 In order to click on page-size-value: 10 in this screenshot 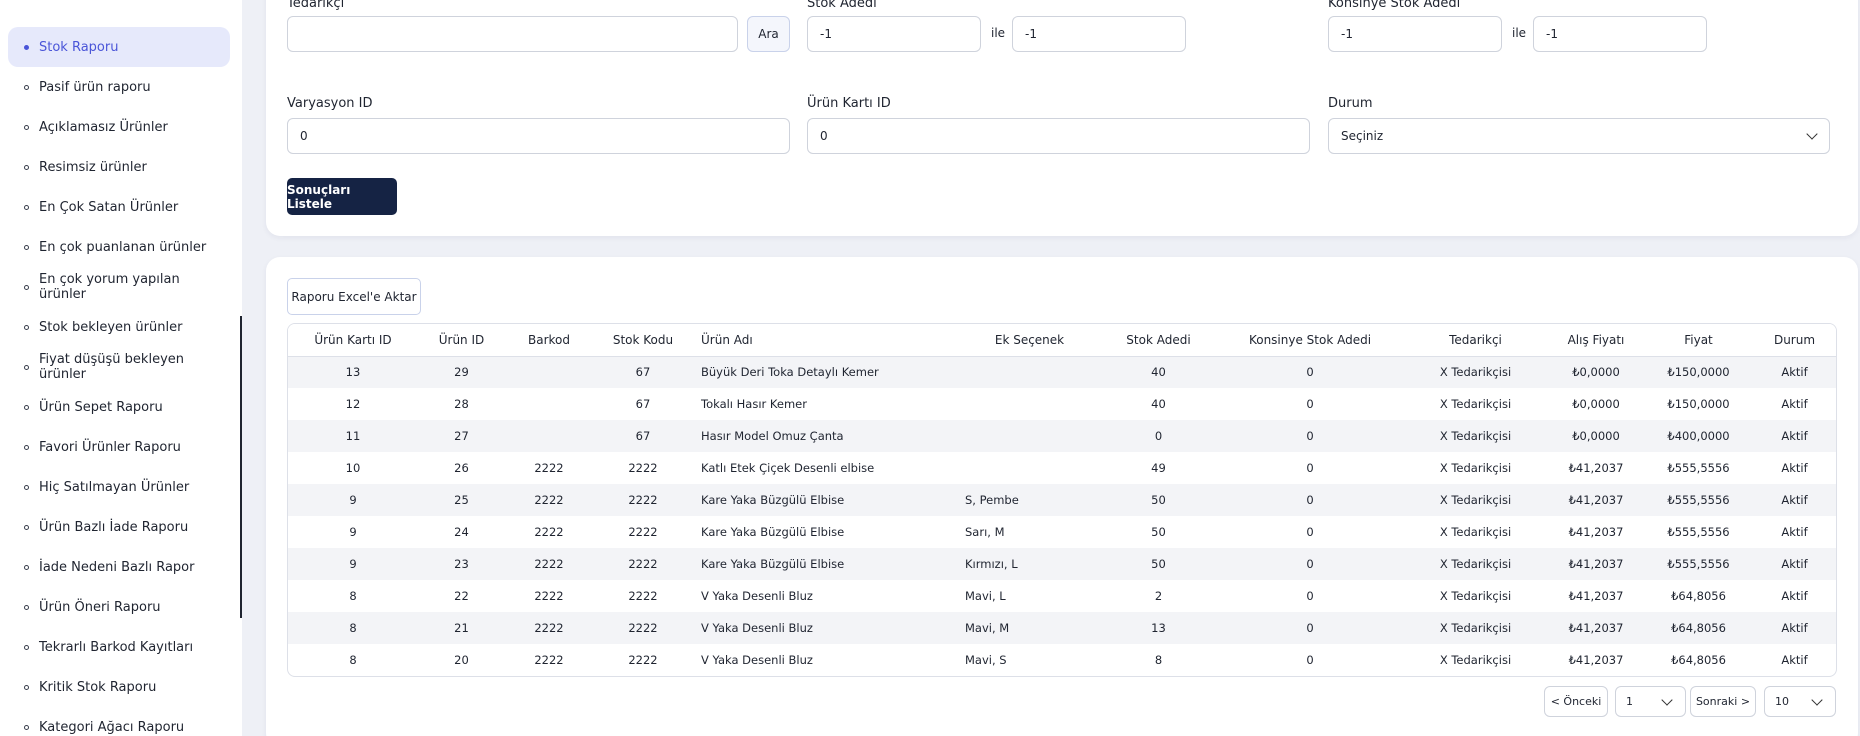, I will do `click(1782, 701)`.